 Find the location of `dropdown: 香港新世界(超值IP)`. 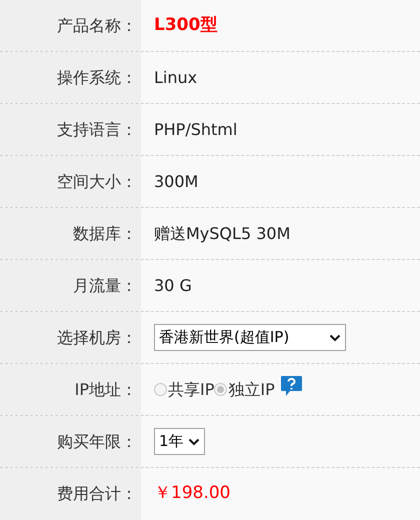

dropdown: 香港新世界(超值IP) is located at coordinates (250, 337).